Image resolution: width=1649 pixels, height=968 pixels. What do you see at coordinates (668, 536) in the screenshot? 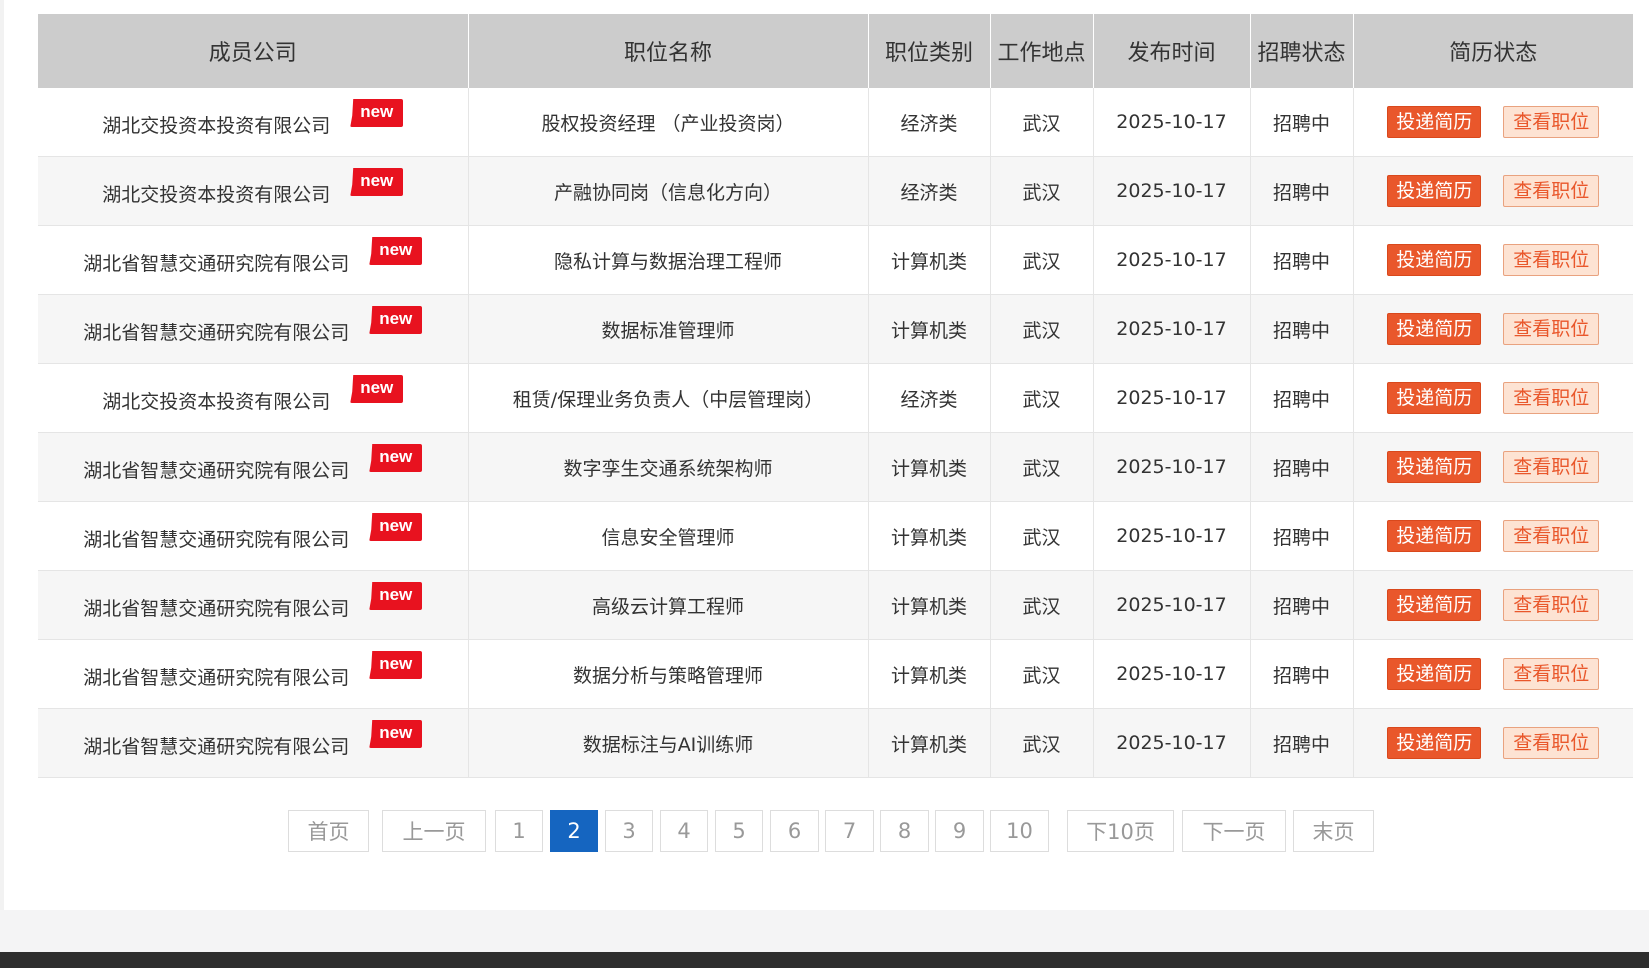
I see `position-name: 信息安全管理师` at bounding box center [668, 536].